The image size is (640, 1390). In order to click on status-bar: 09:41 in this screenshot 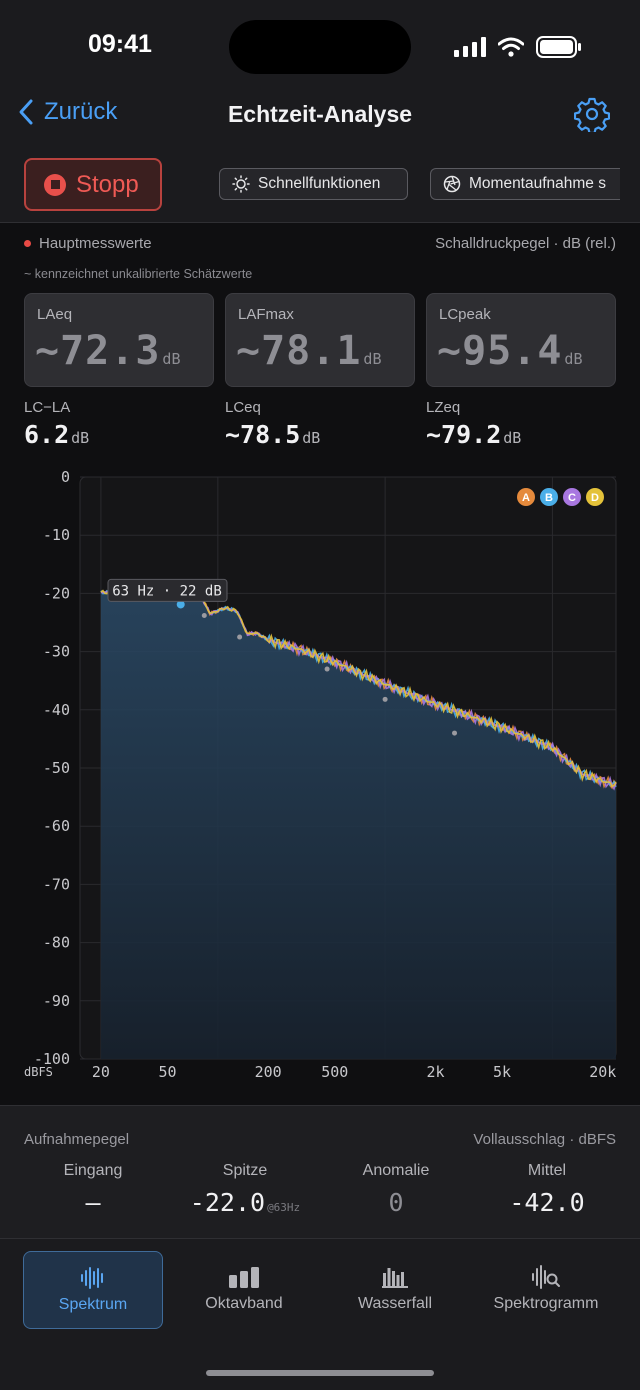, I will do `click(320, 45)`.